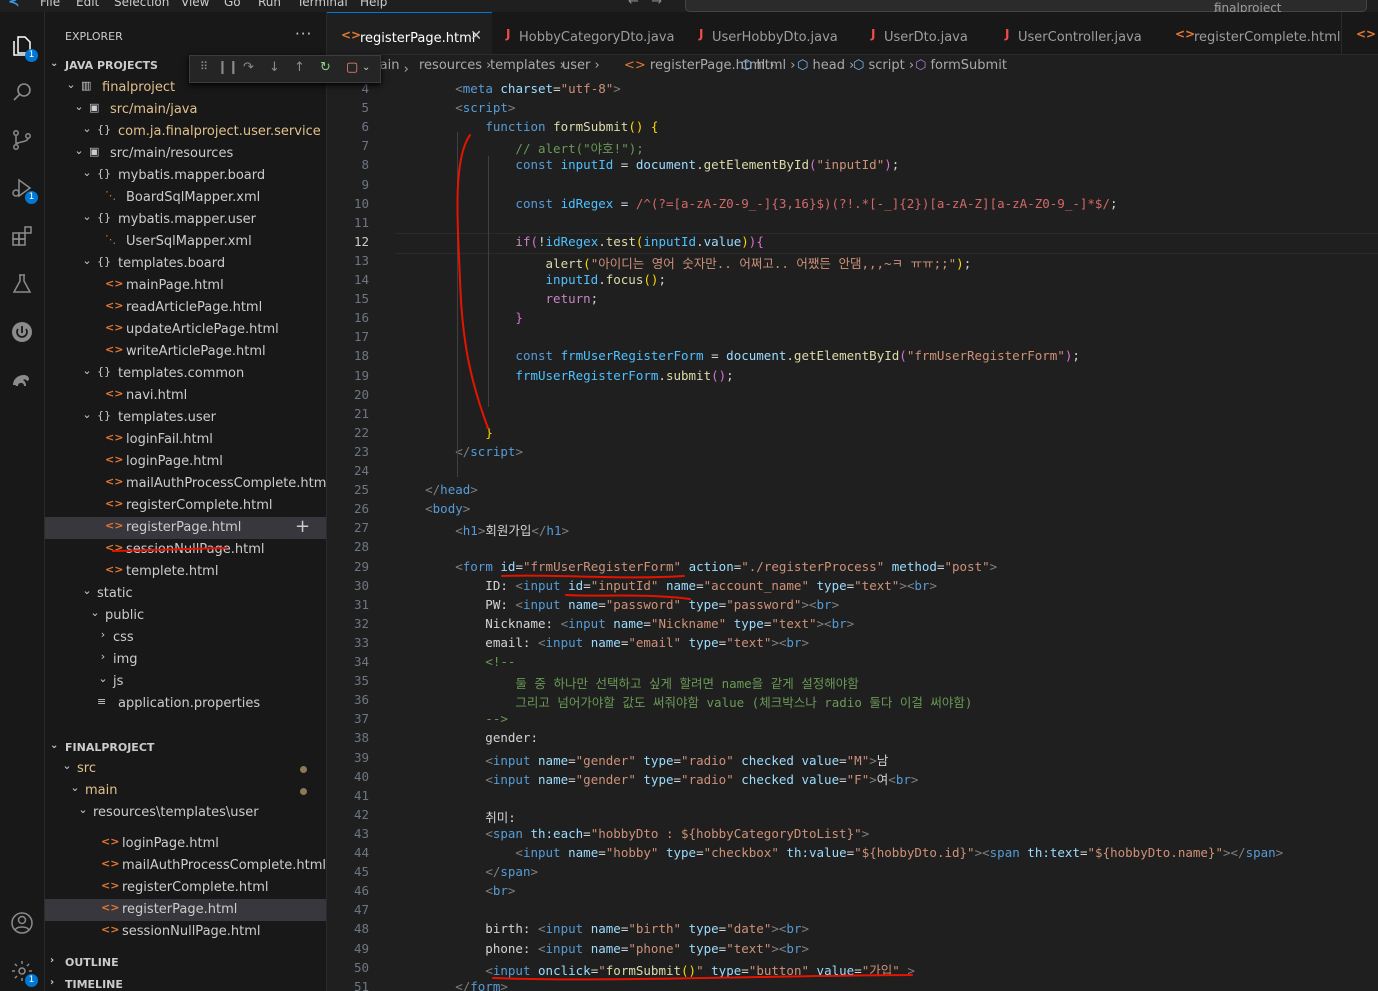 The width and height of the screenshot is (1378, 991). I want to click on tree-item: ⌄ js, so click(185, 682).